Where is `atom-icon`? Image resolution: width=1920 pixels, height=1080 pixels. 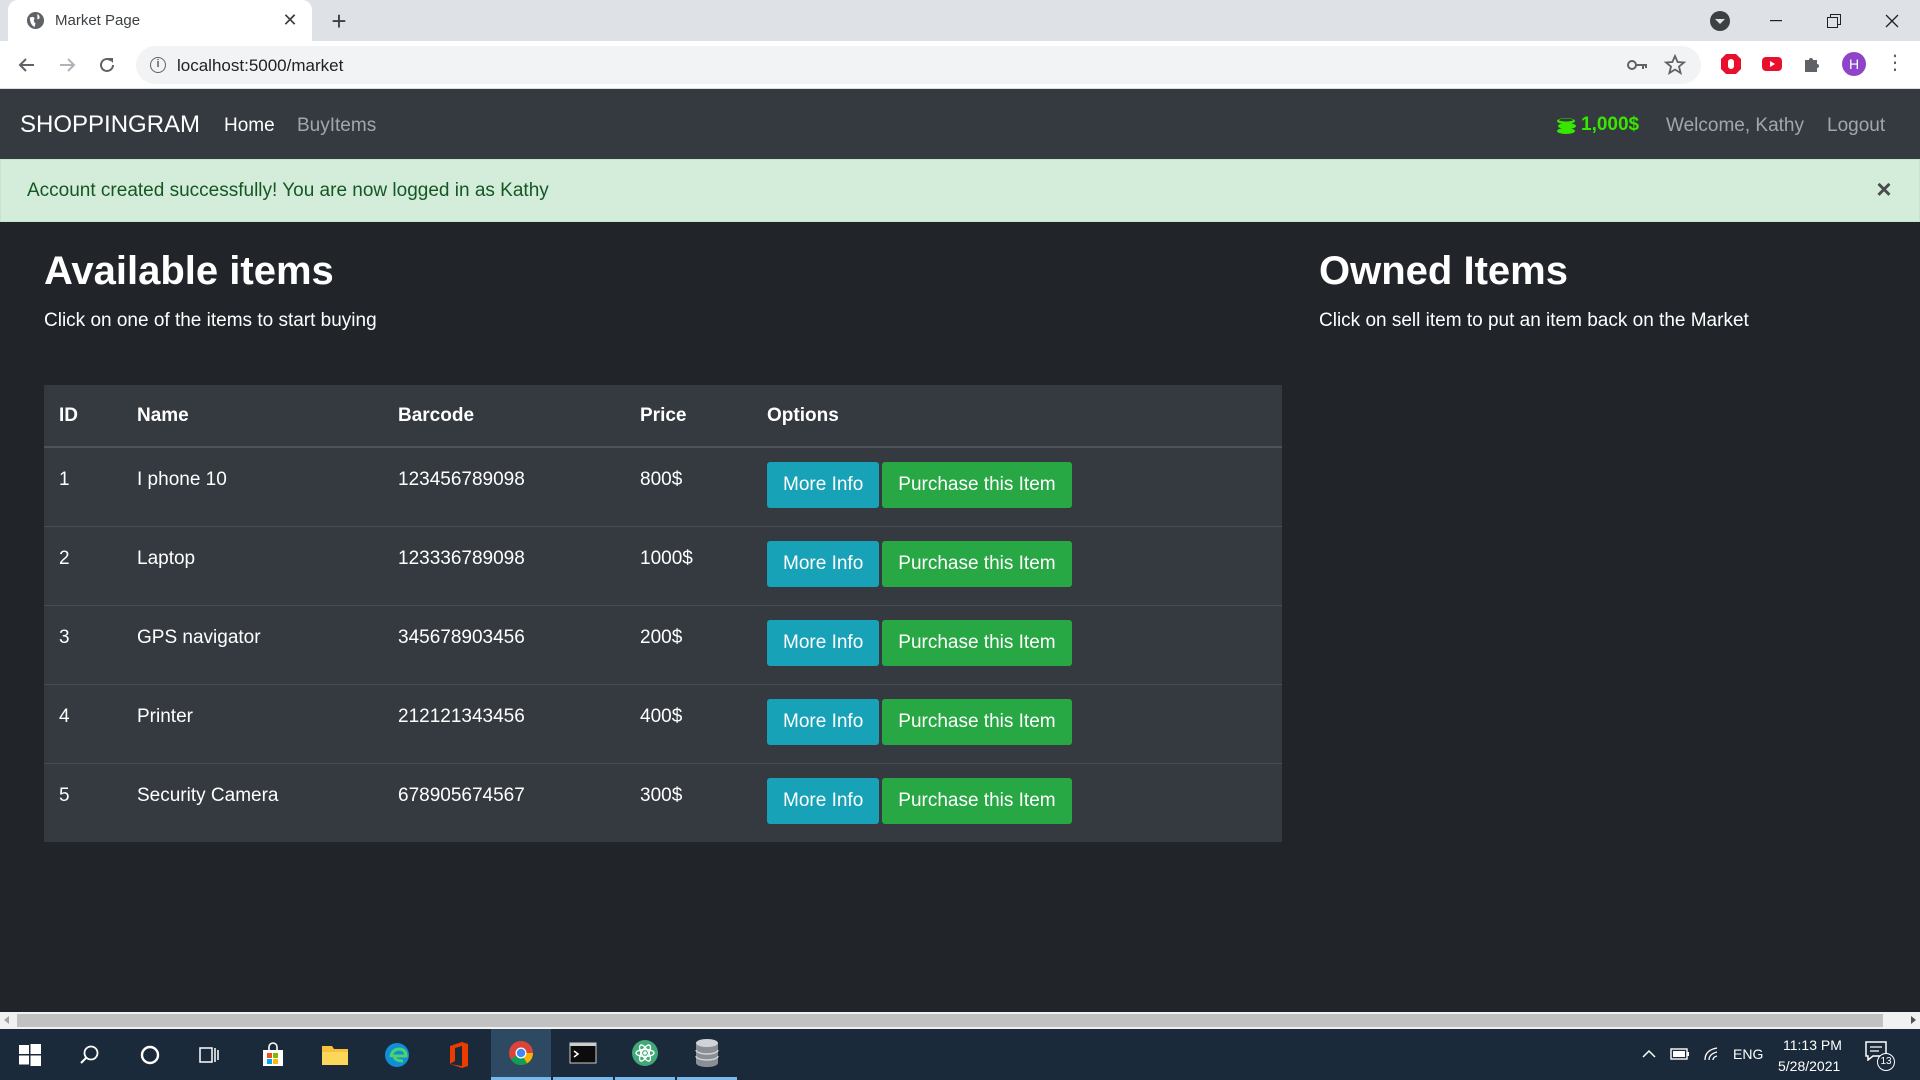
atom-icon is located at coordinates (645, 1053).